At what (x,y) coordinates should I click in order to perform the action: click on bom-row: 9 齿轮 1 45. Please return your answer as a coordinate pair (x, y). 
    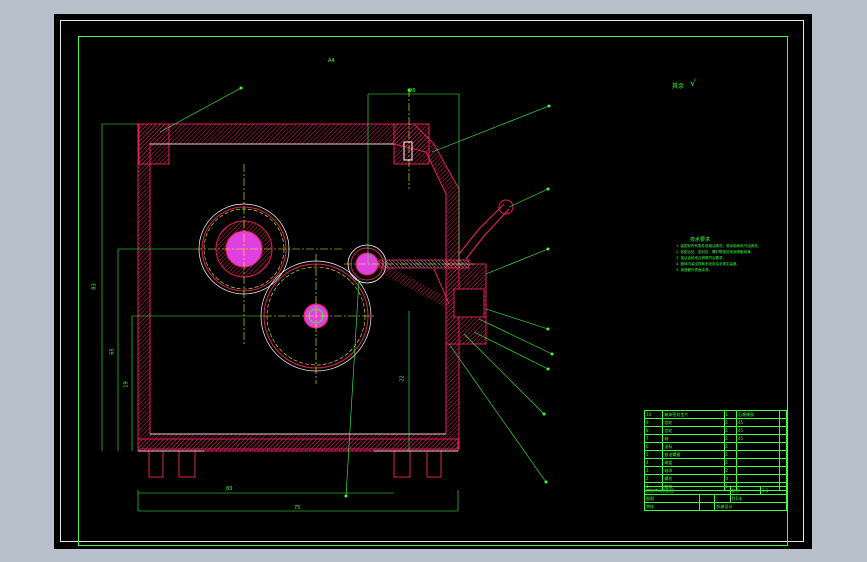
    Looking at the image, I should click on (715, 422).